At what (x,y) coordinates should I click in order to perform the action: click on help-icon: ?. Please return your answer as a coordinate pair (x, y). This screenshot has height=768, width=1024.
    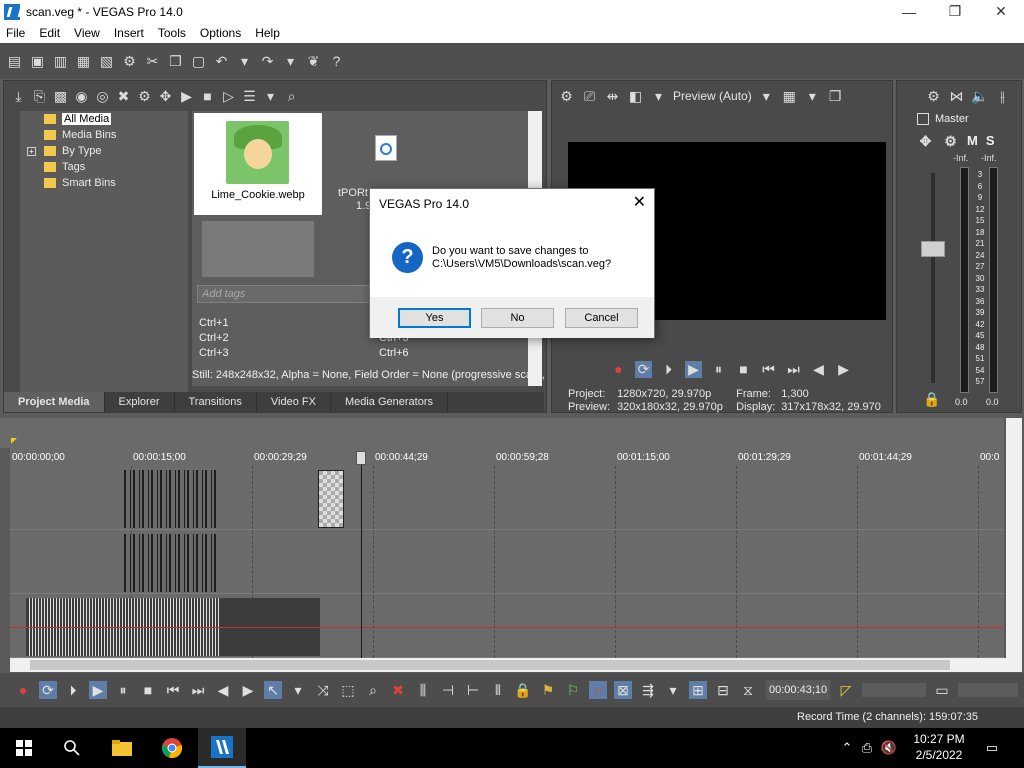
    Looking at the image, I should click on (336, 61).